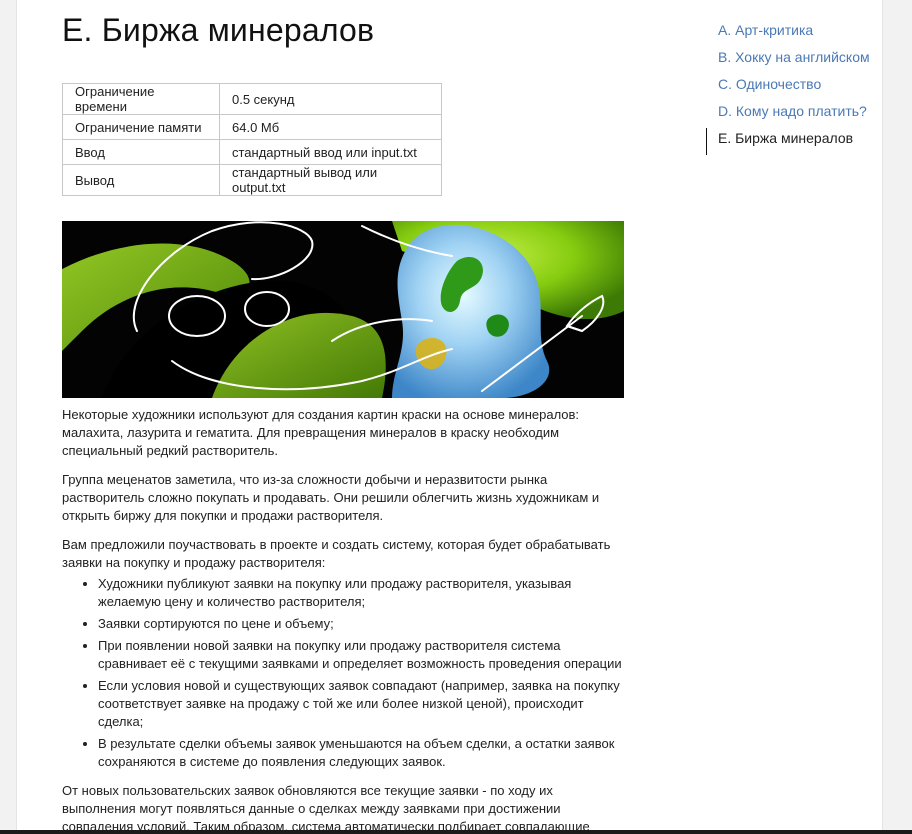 The image size is (912, 834). What do you see at coordinates (330, 99) in the screenshot?
I see `limit-value: 0.5 секунд` at bounding box center [330, 99].